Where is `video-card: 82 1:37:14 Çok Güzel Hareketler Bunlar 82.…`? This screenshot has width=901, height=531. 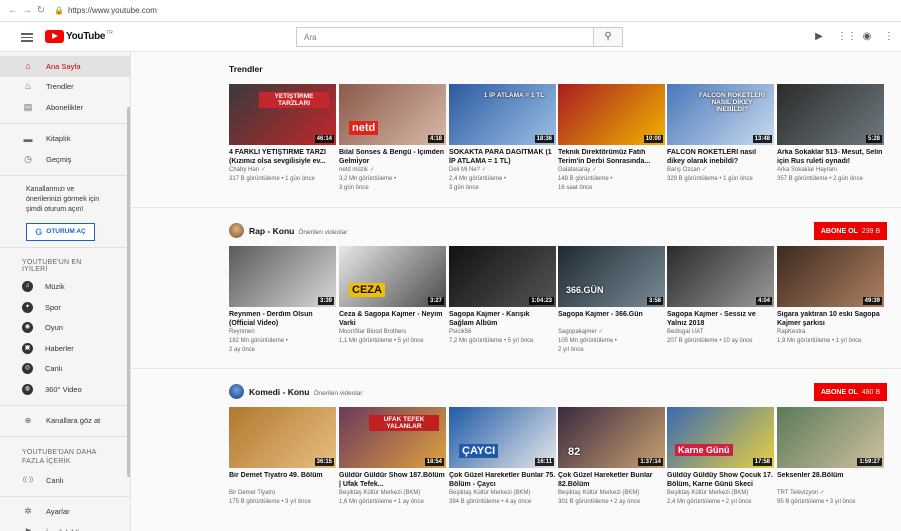
video-card: 82 1:37:14 Çok Güzel Hareketler Bunlar 82.… is located at coordinates (611, 457).